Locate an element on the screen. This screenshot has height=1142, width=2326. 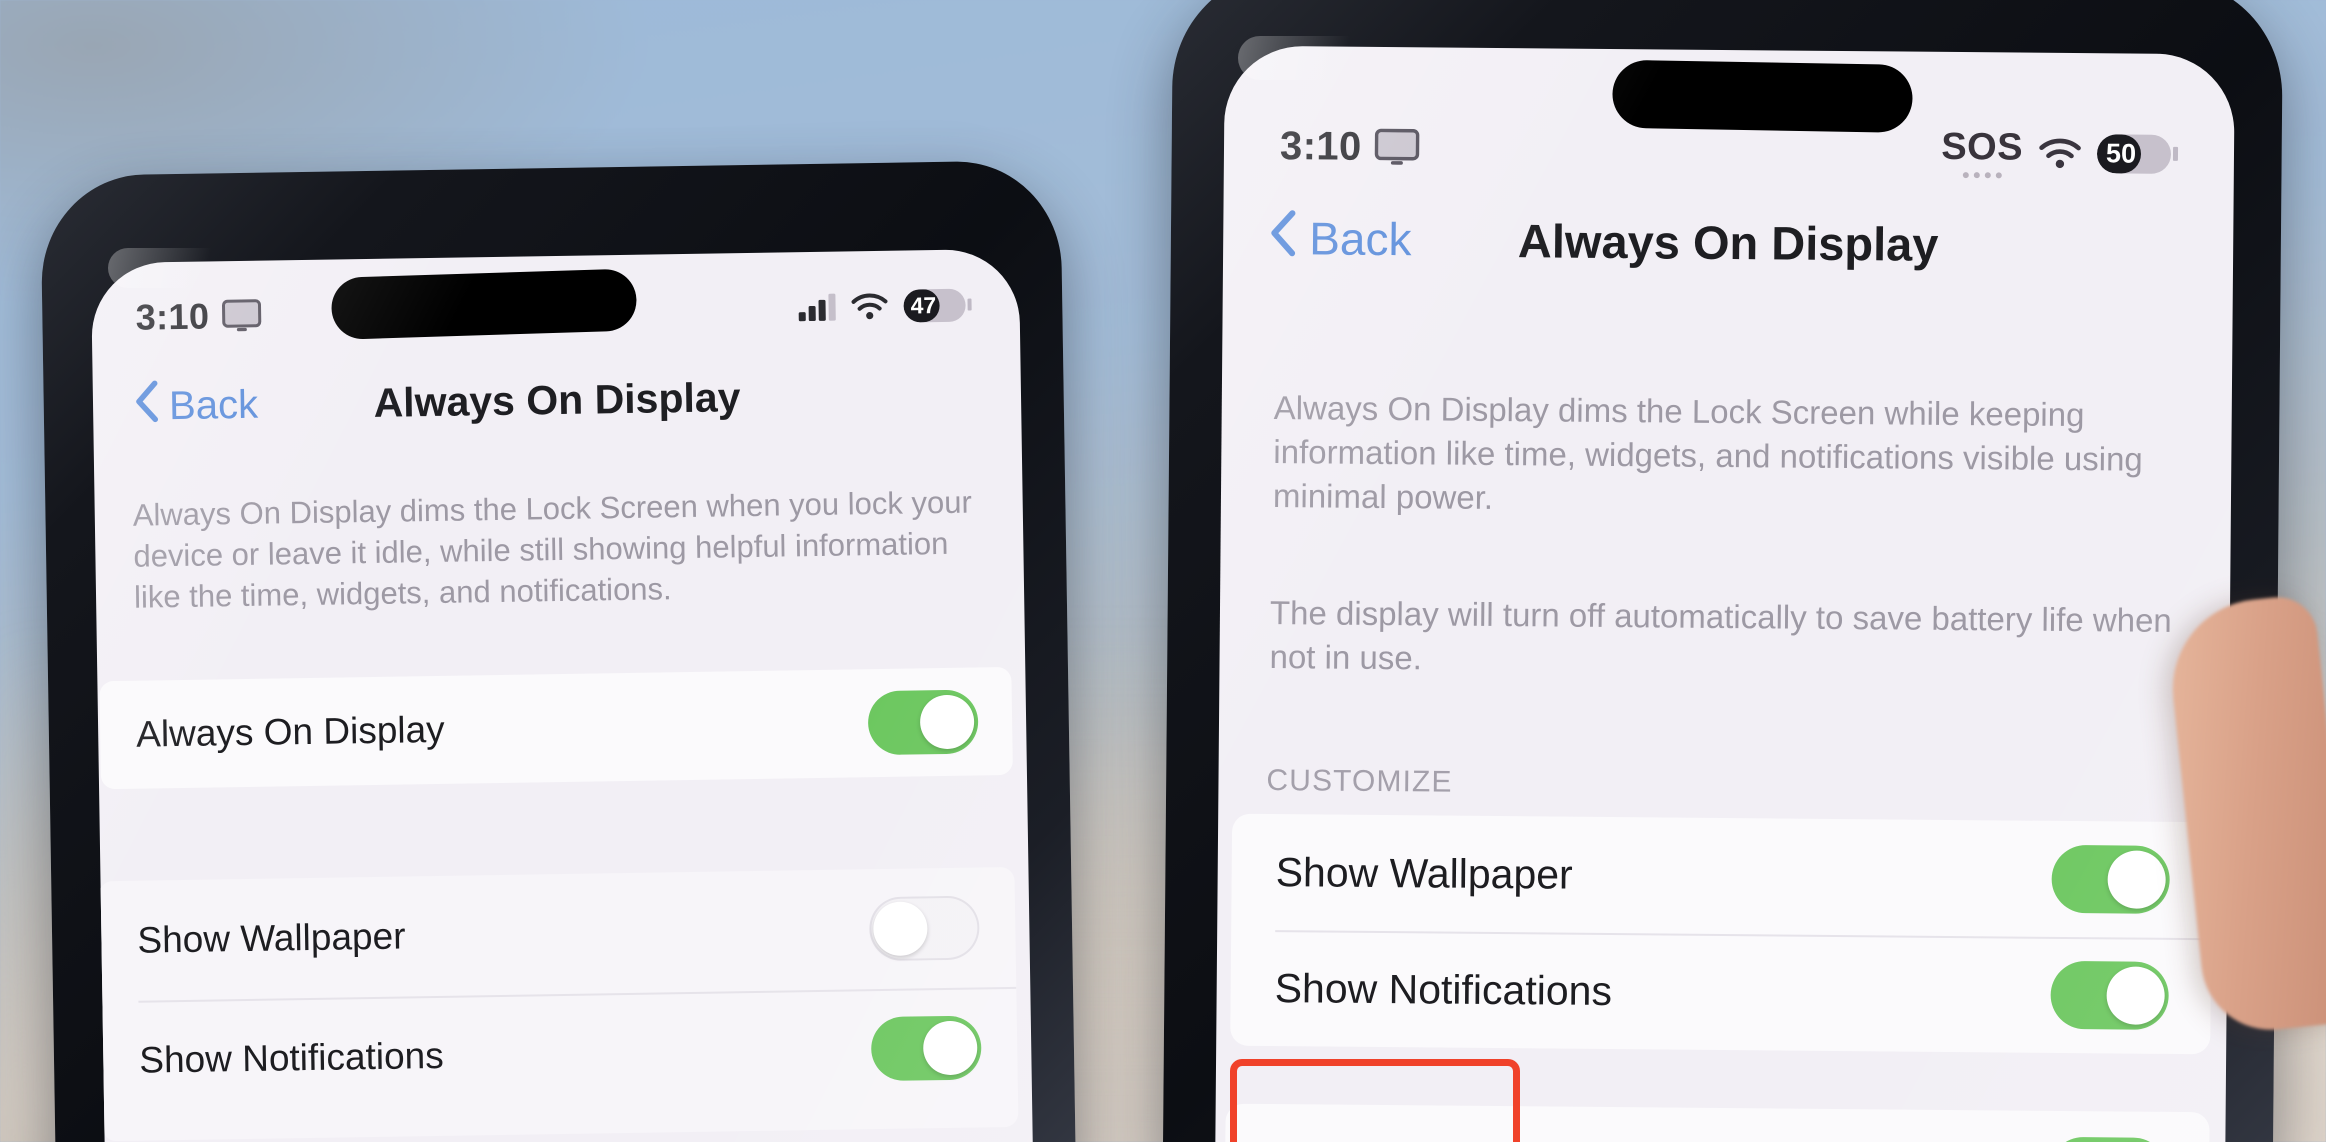
battery-percent-label: 47 is located at coordinates (923, 304).